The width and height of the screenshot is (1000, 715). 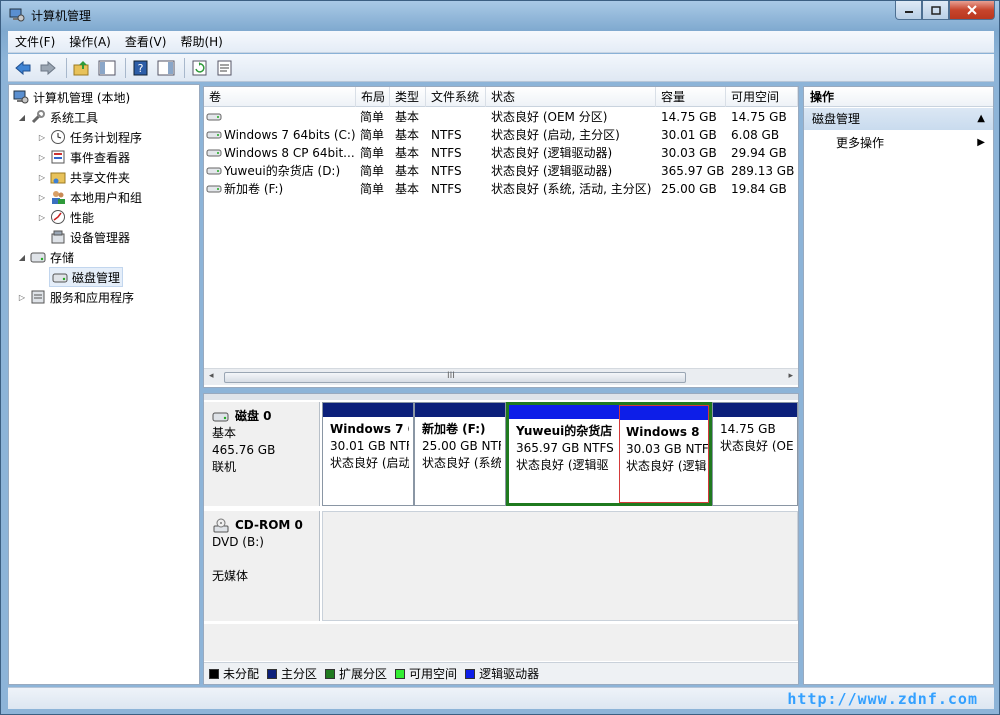 What do you see at coordinates (82, 68) in the screenshot?
I see `up-one-level-button` at bounding box center [82, 68].